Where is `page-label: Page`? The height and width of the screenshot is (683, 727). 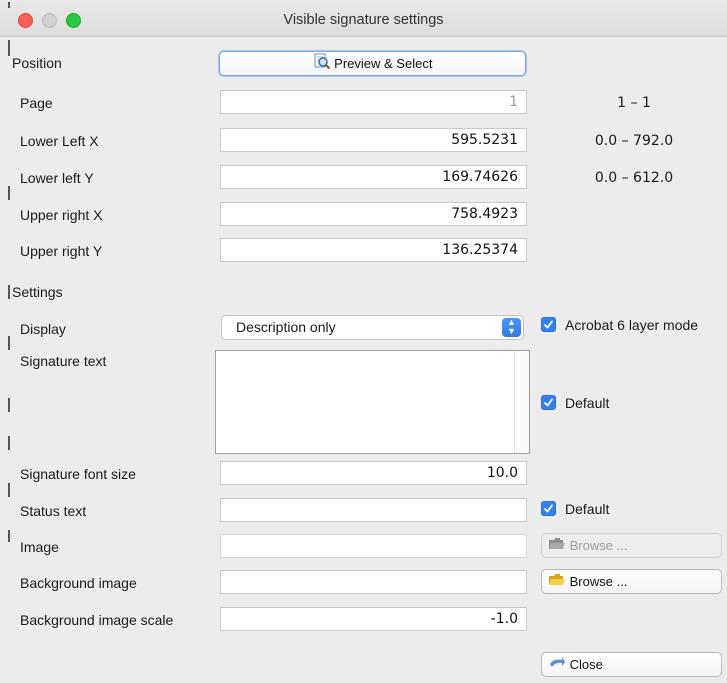
page-label: Page is located at coordinates (36, 103).